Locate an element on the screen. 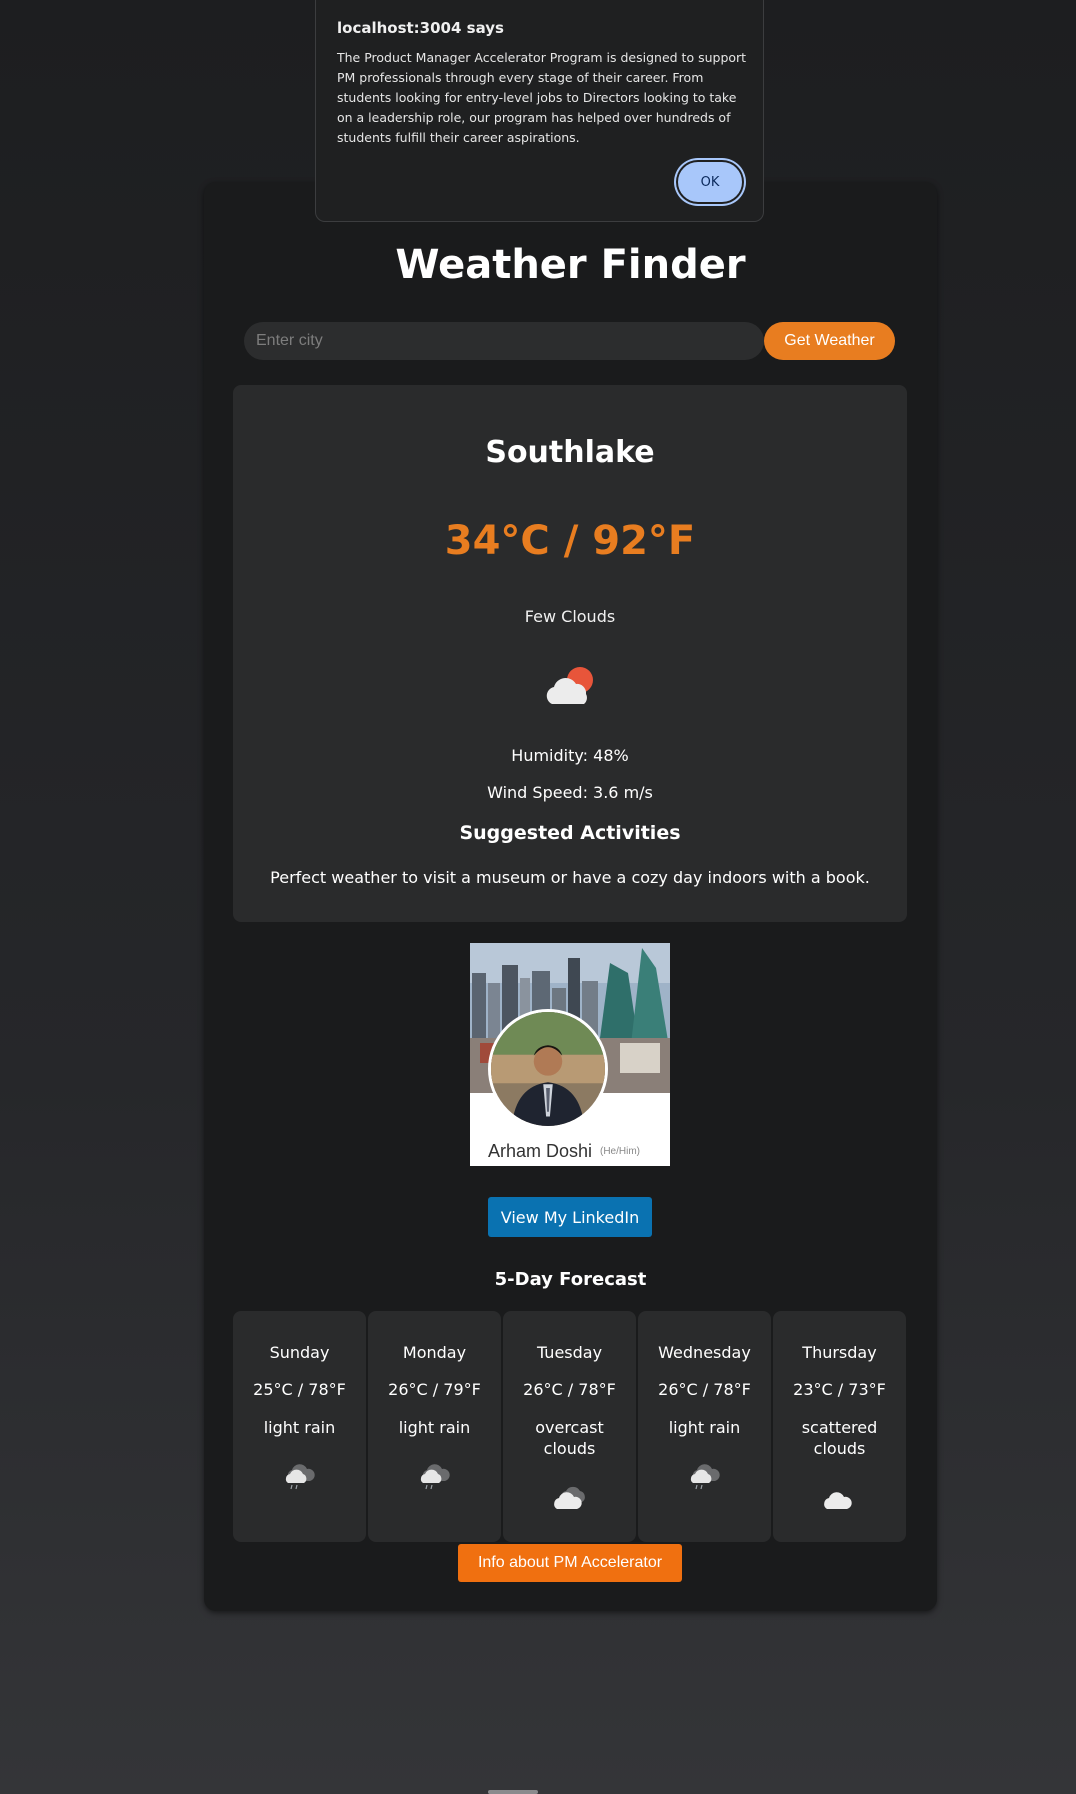 The height and width of the screenshot is (1794, 1076). forecast-day-thursday: Thursday 23°C / 73°F scattered clouds is located at coordinates (839, 1426).